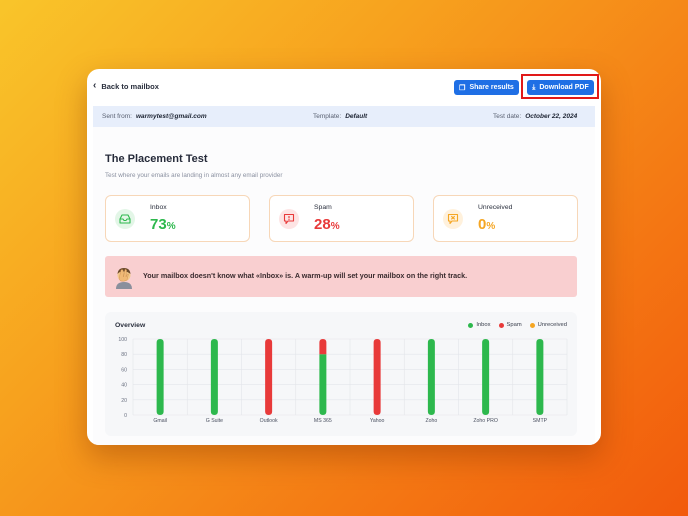 The height and width of the screenshot is (516, 688). I want to click on y-tick-label: 60, so click(124, 370).